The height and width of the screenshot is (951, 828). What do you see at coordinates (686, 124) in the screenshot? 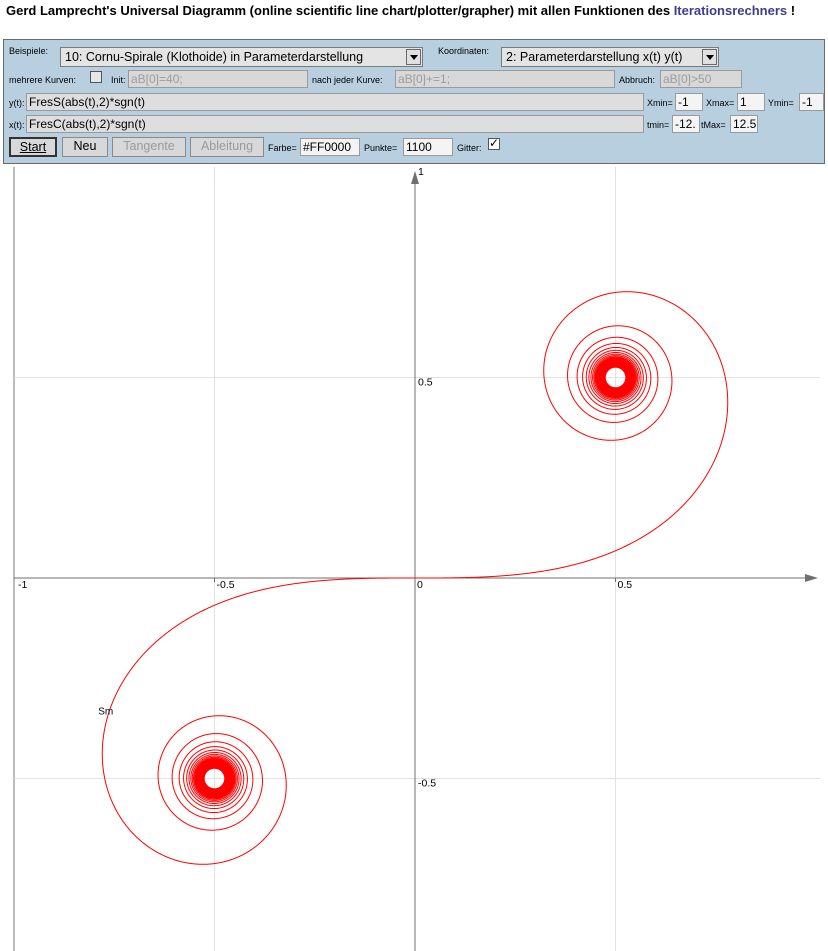
I see `tmin-field: -12.` at bounding box center [686, 124].